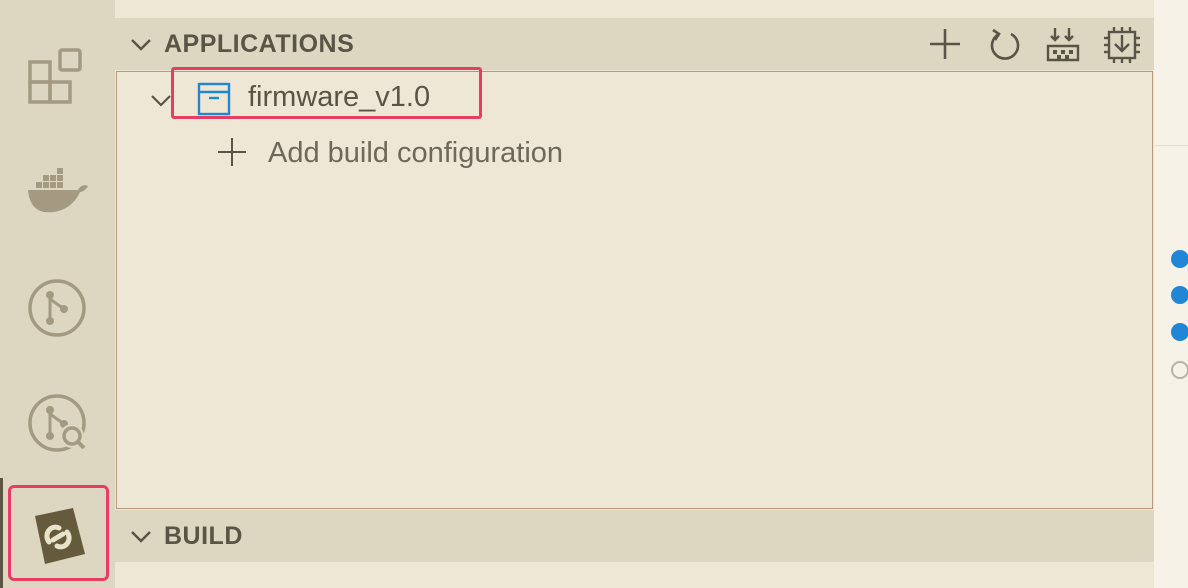  What do you see at coordinates (58, 190) in the screenshot?
I see `docker-icon` at bounding box center [58, 190].